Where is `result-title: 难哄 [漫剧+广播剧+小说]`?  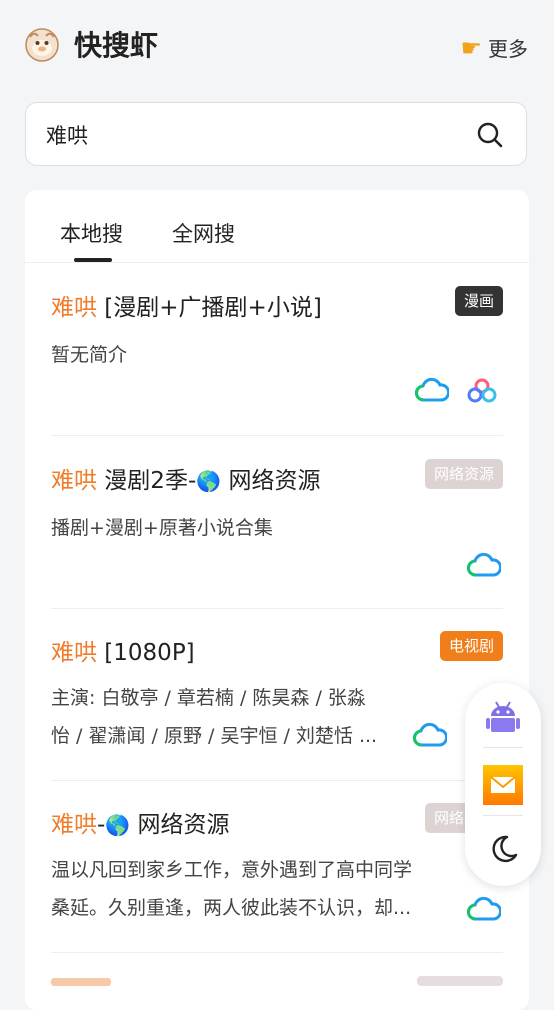 result-title: 难哄 [漫剧+广播剧+小说] is located at coordinates (186, 305).